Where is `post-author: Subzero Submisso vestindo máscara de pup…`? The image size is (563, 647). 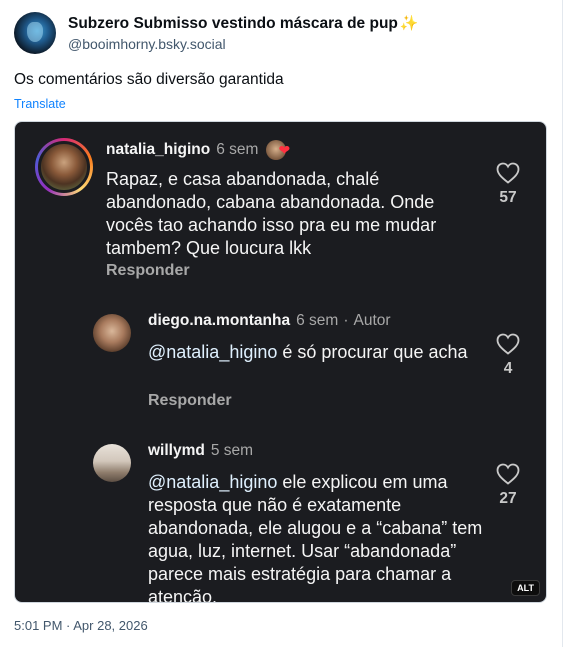 post-author: Subzero Submisso vestindo máscara de pup… is located at coordinates (216, 37).